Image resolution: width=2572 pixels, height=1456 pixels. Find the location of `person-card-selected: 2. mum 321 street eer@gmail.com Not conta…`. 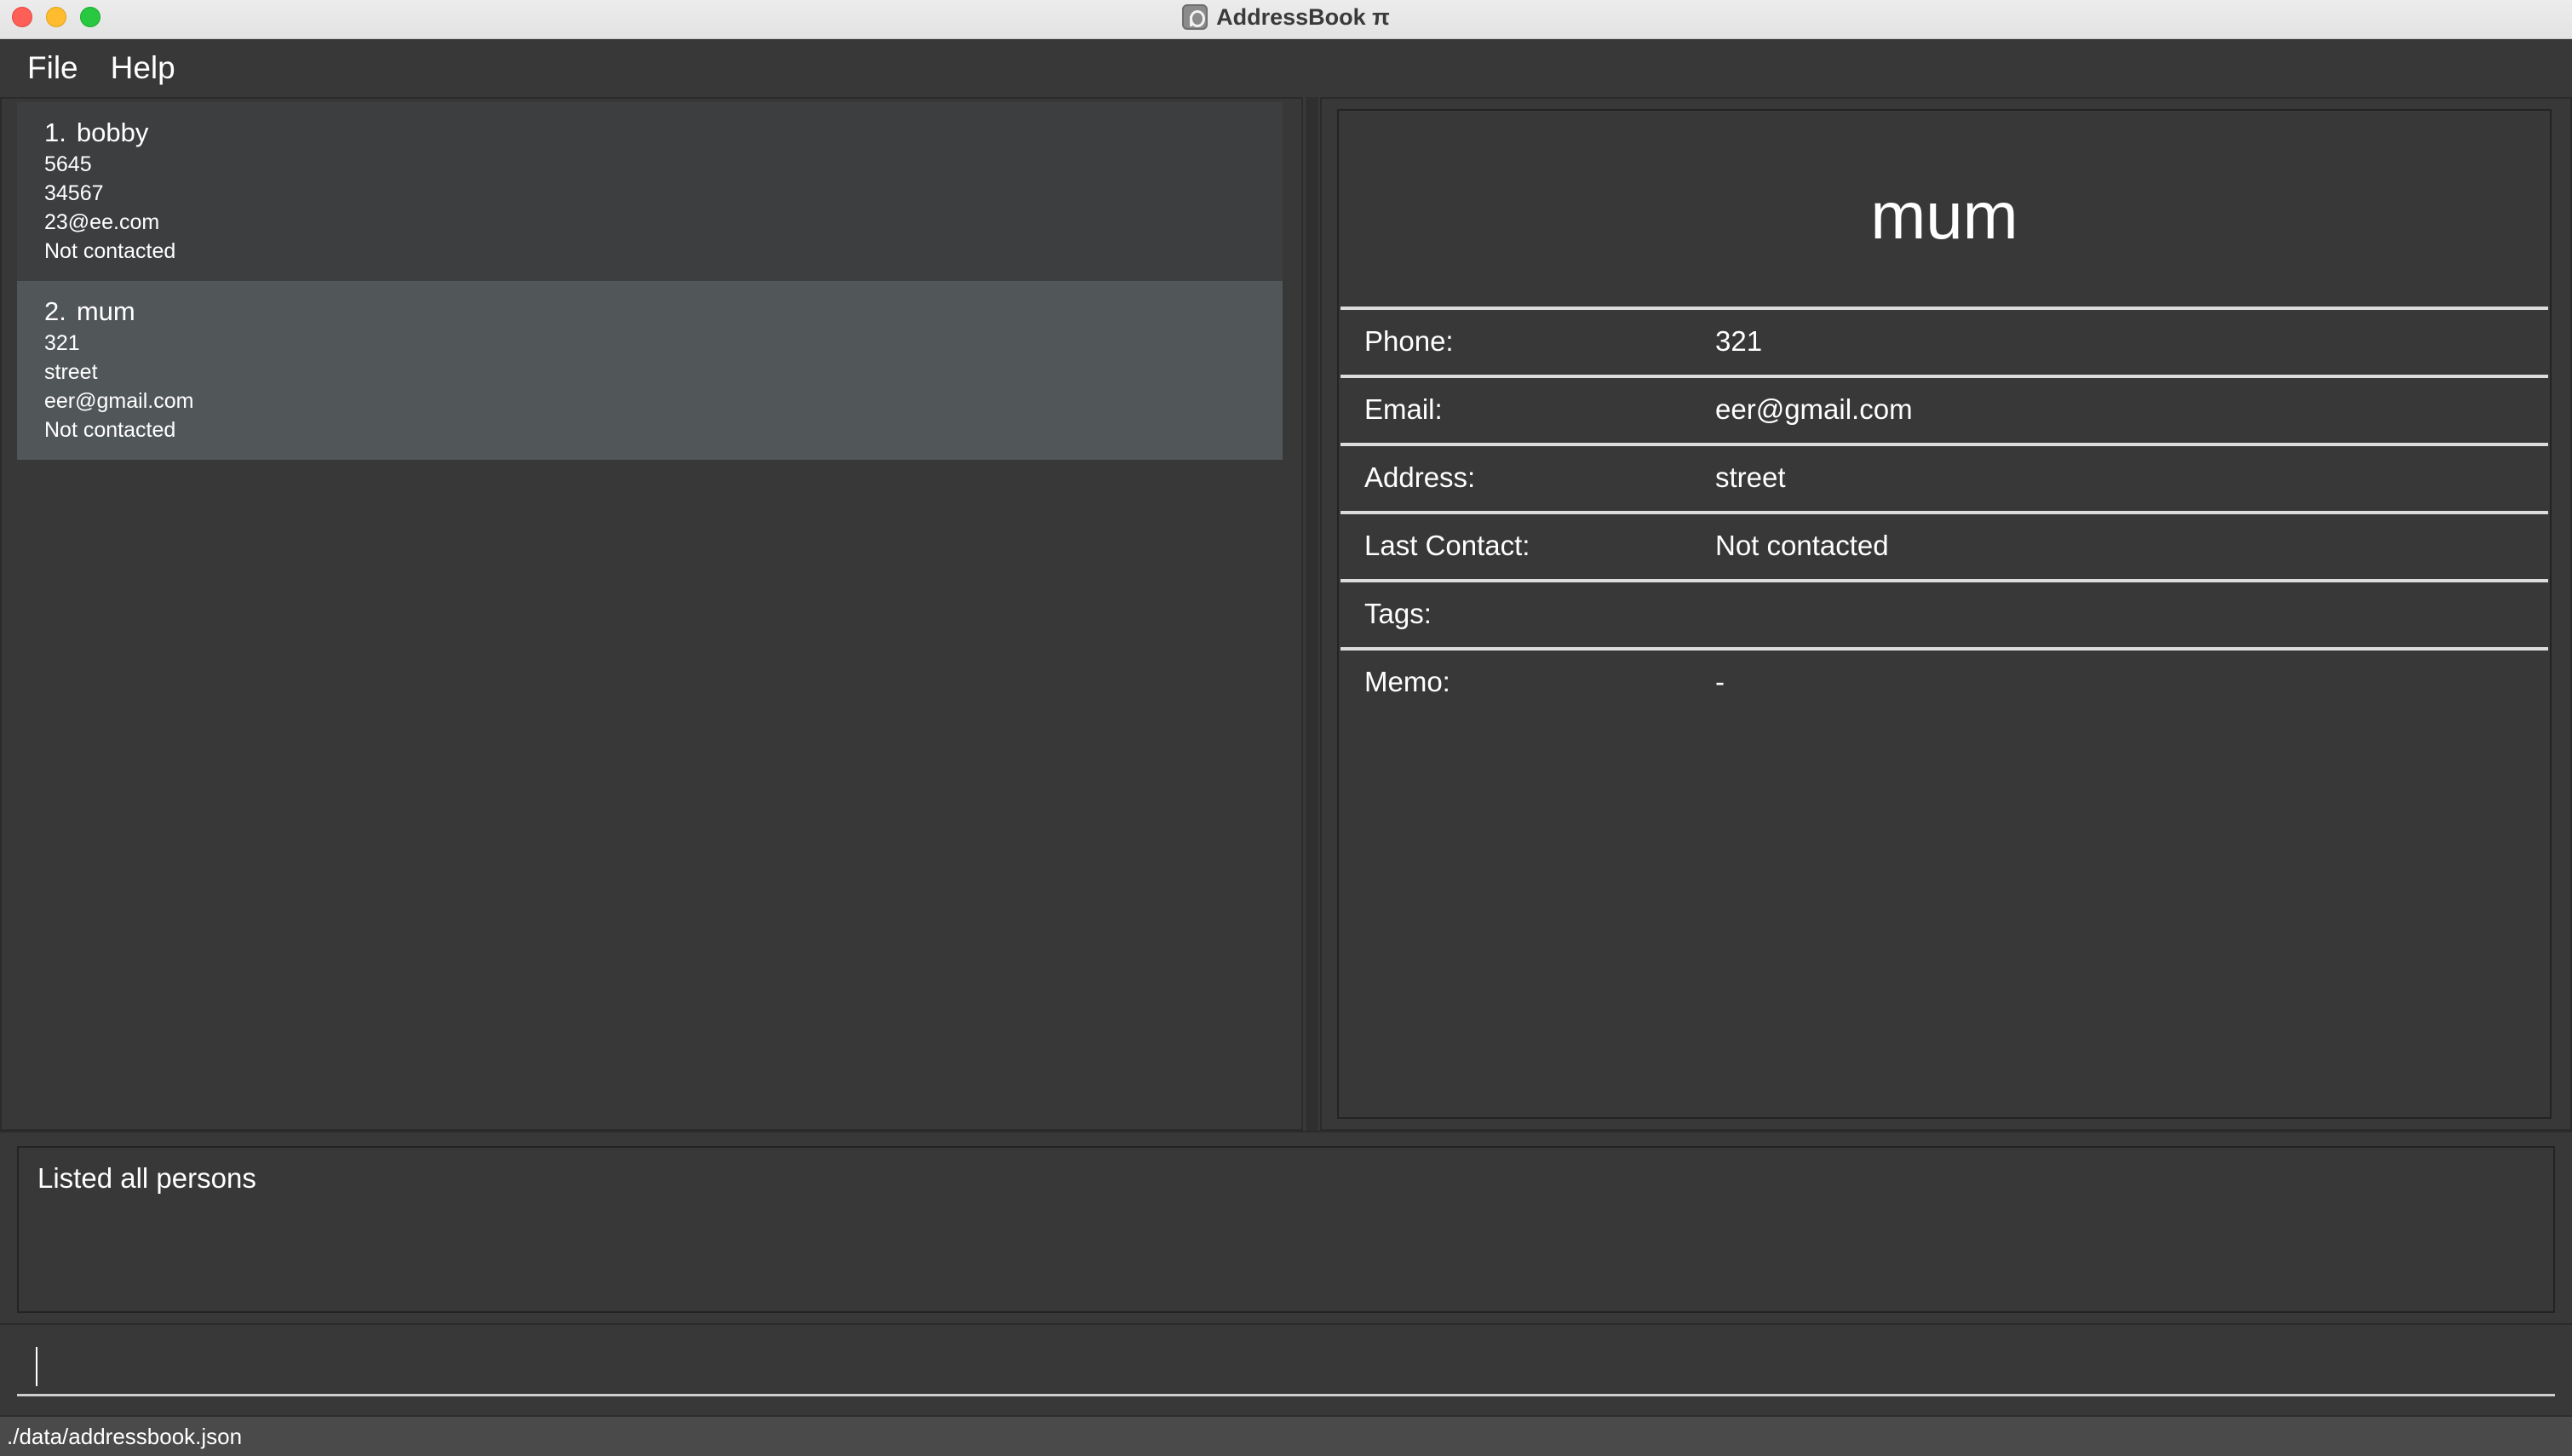

person-card-selected: 2. mum 321 street eer@gmail.com Not conta… is located at coordinates (650, 371).